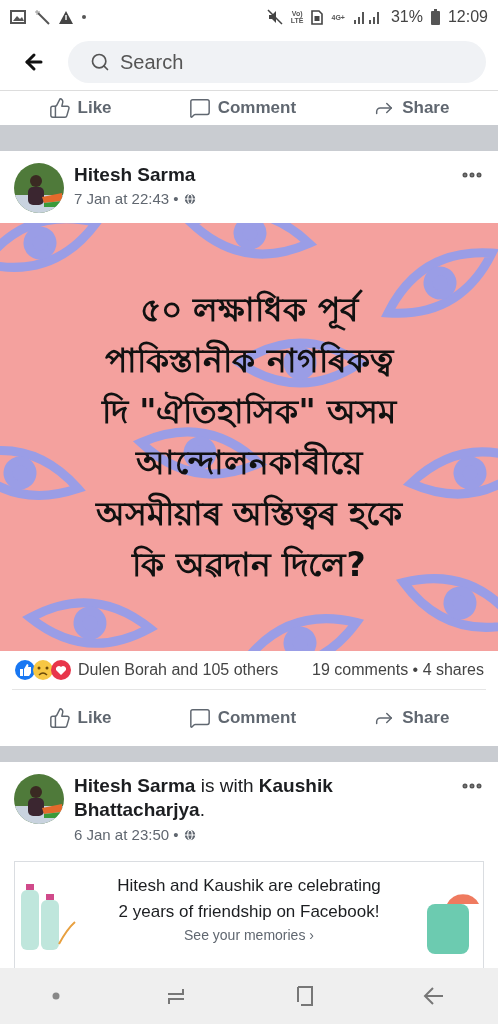 Image resolution: width=498 pixels, height=1024 pixels. What do you see at coordinates (66, 17) in the screenshot?
I see `warning-icon` at bounding box center [66, 17].